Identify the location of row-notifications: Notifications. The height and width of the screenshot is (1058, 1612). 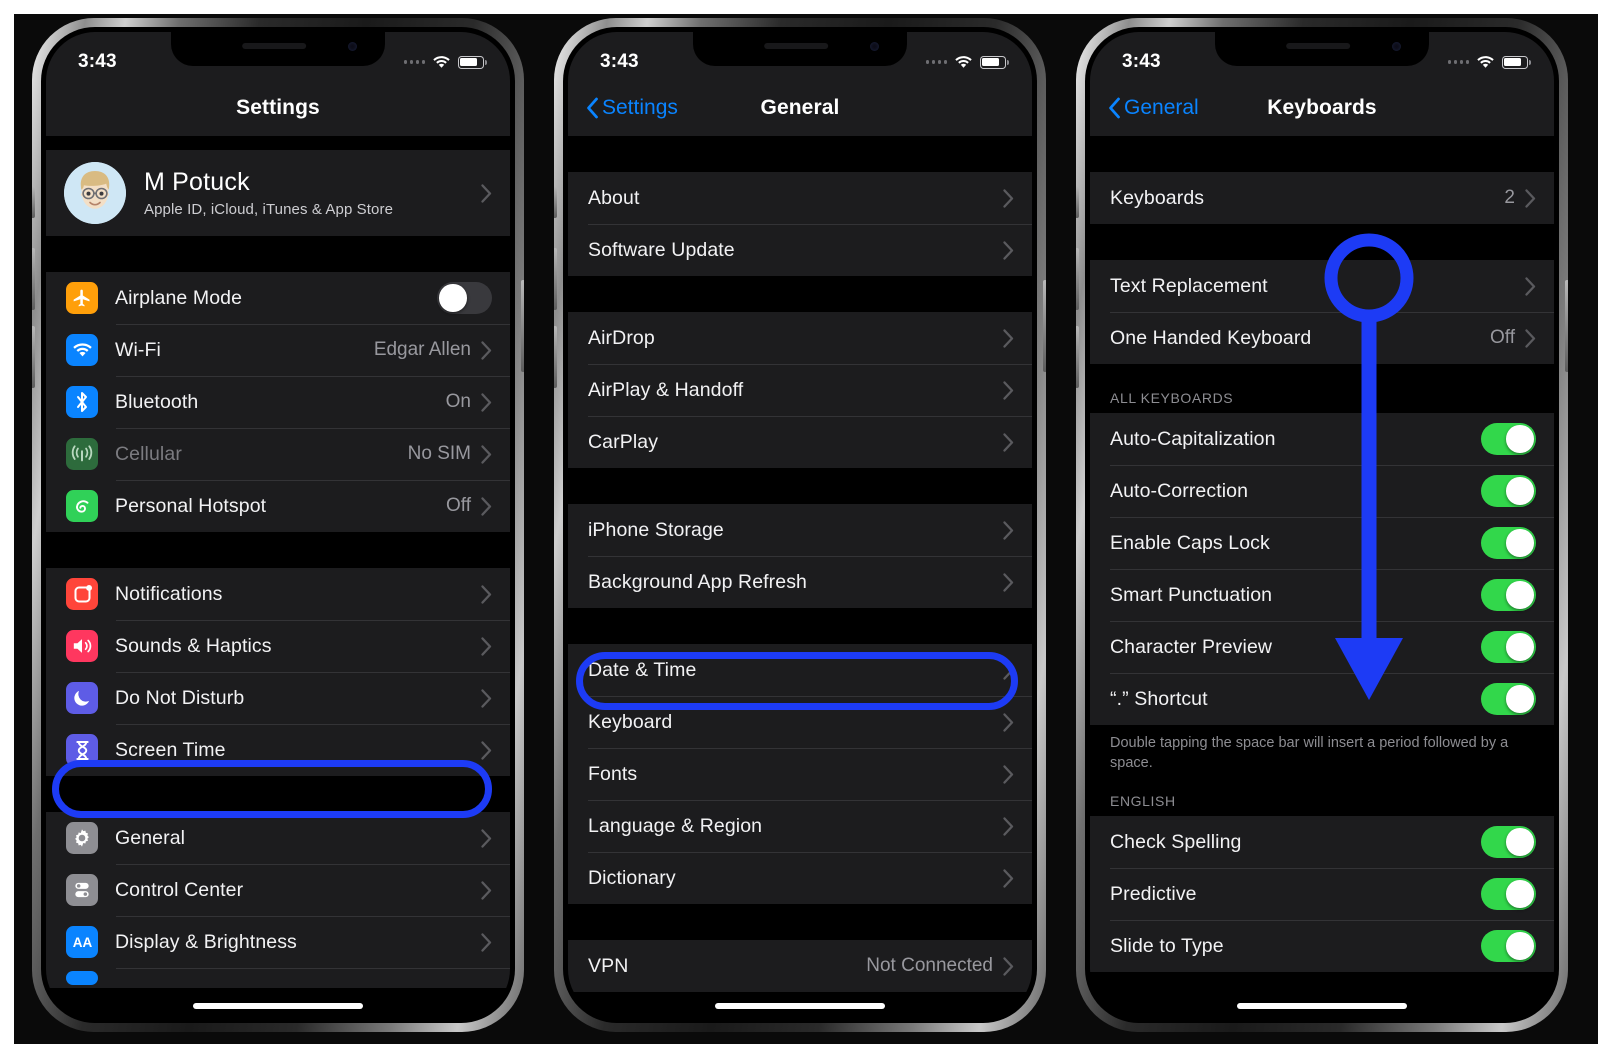
(278, 594).